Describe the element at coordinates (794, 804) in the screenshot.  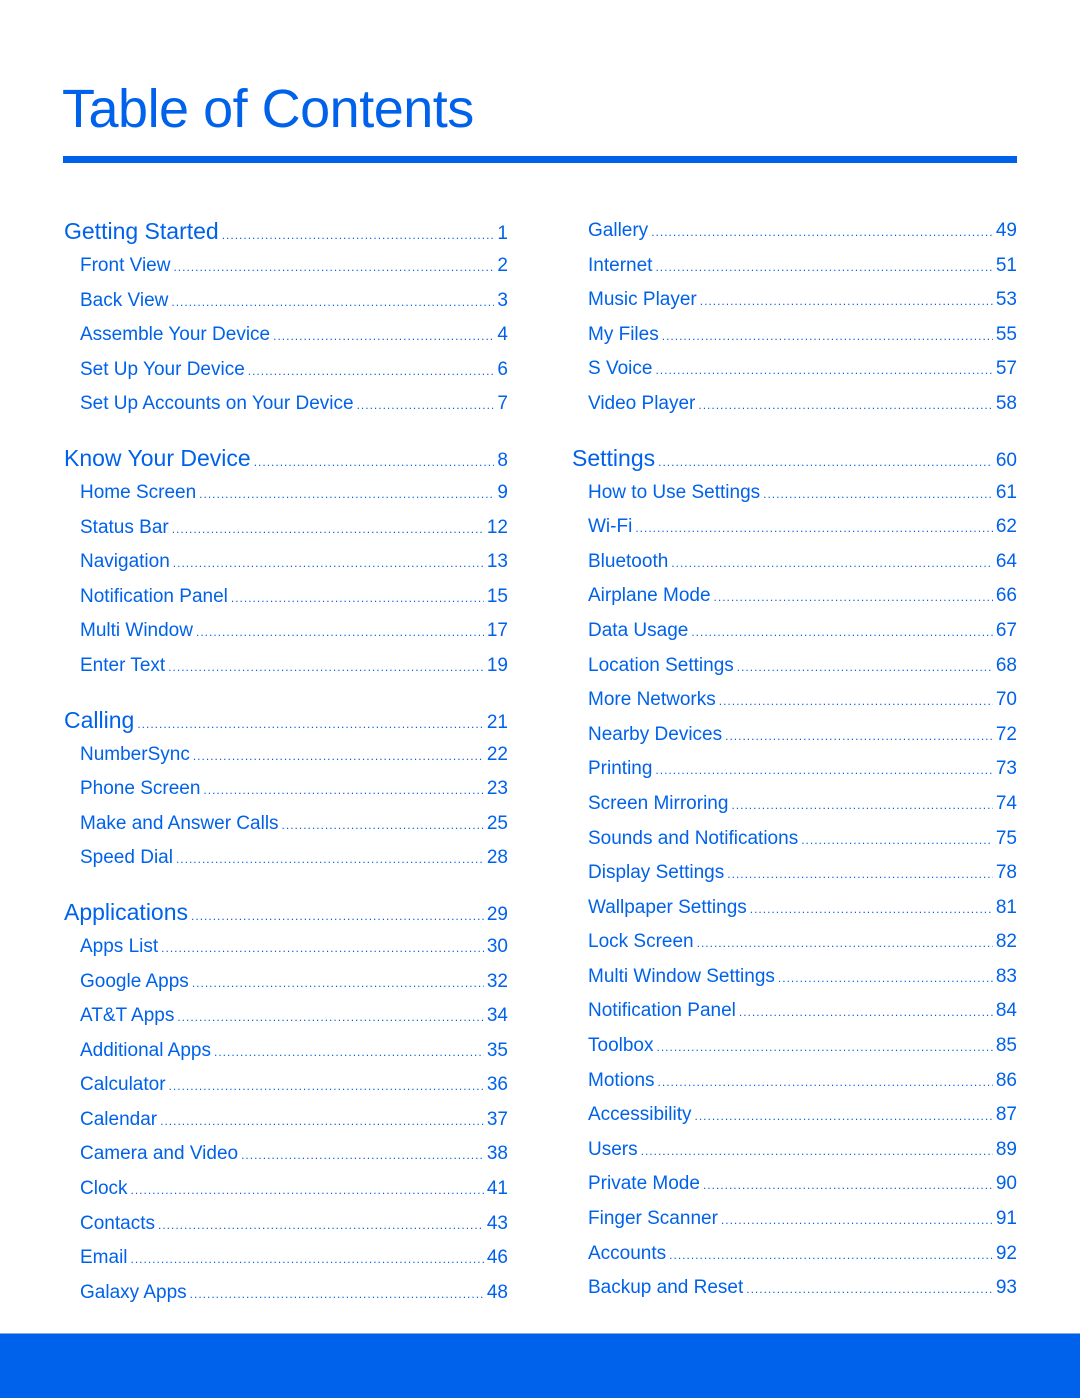
I see `toc-entry: Screen Mirroring 74` at that location.